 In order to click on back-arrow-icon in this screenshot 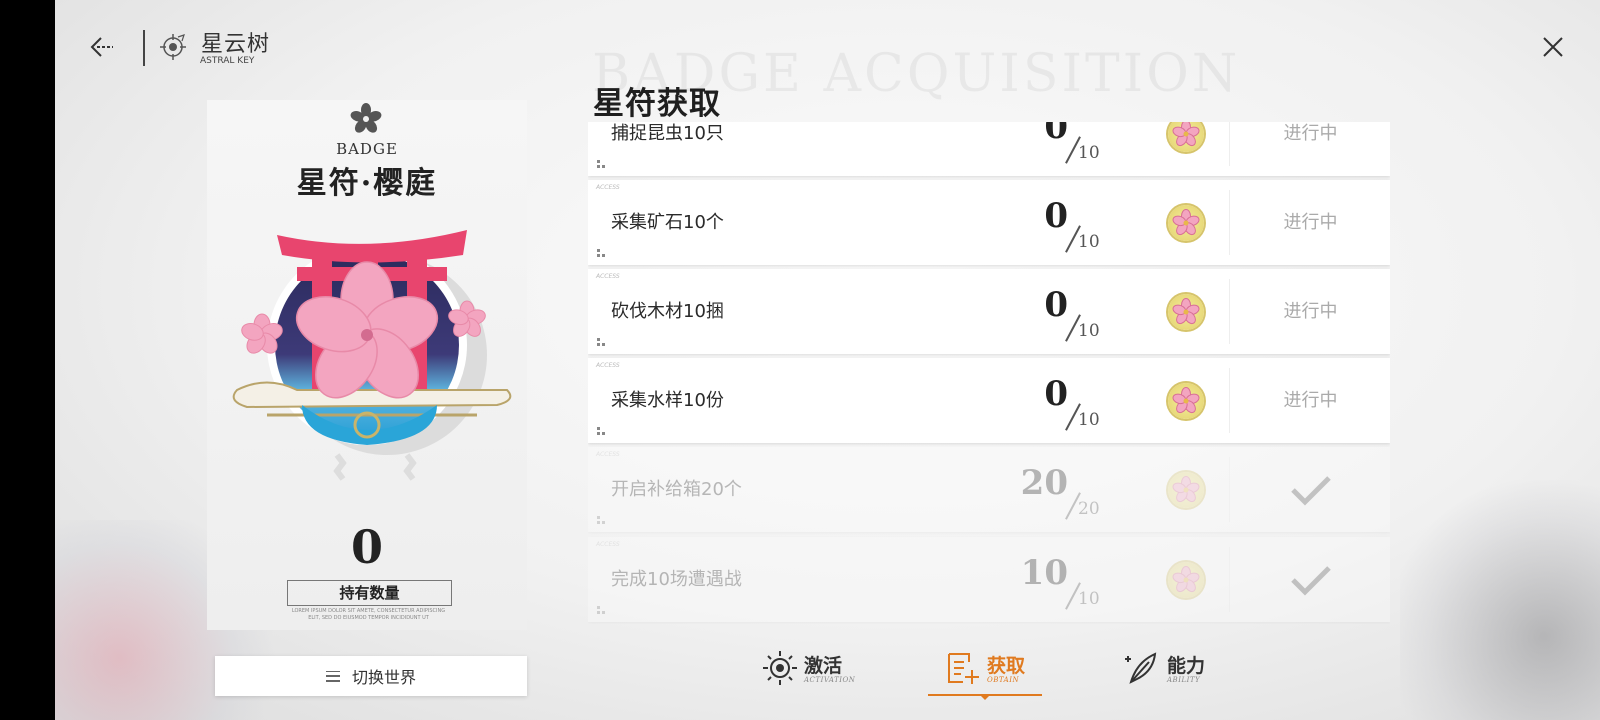, I will do `click(101, 47)`.